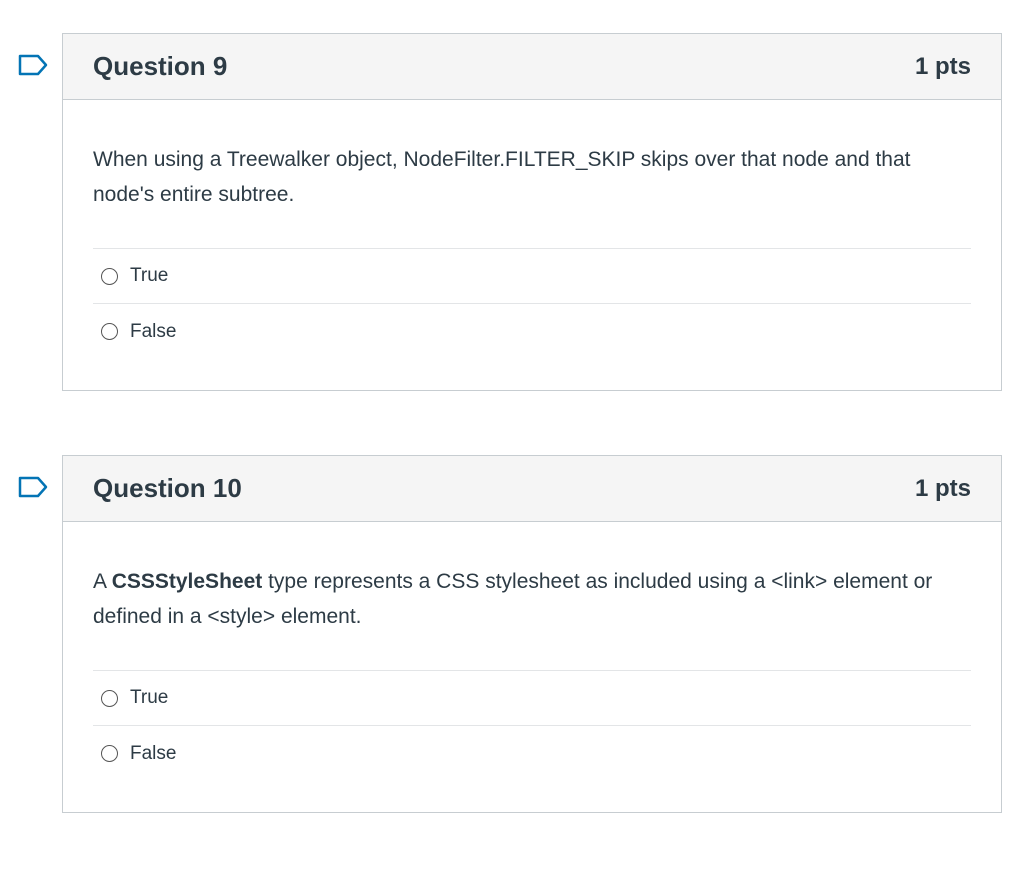 The height and width of the screenshot is (872, 1024). I want to click on question-header: Question 9 1 pts, so click(532, 67).